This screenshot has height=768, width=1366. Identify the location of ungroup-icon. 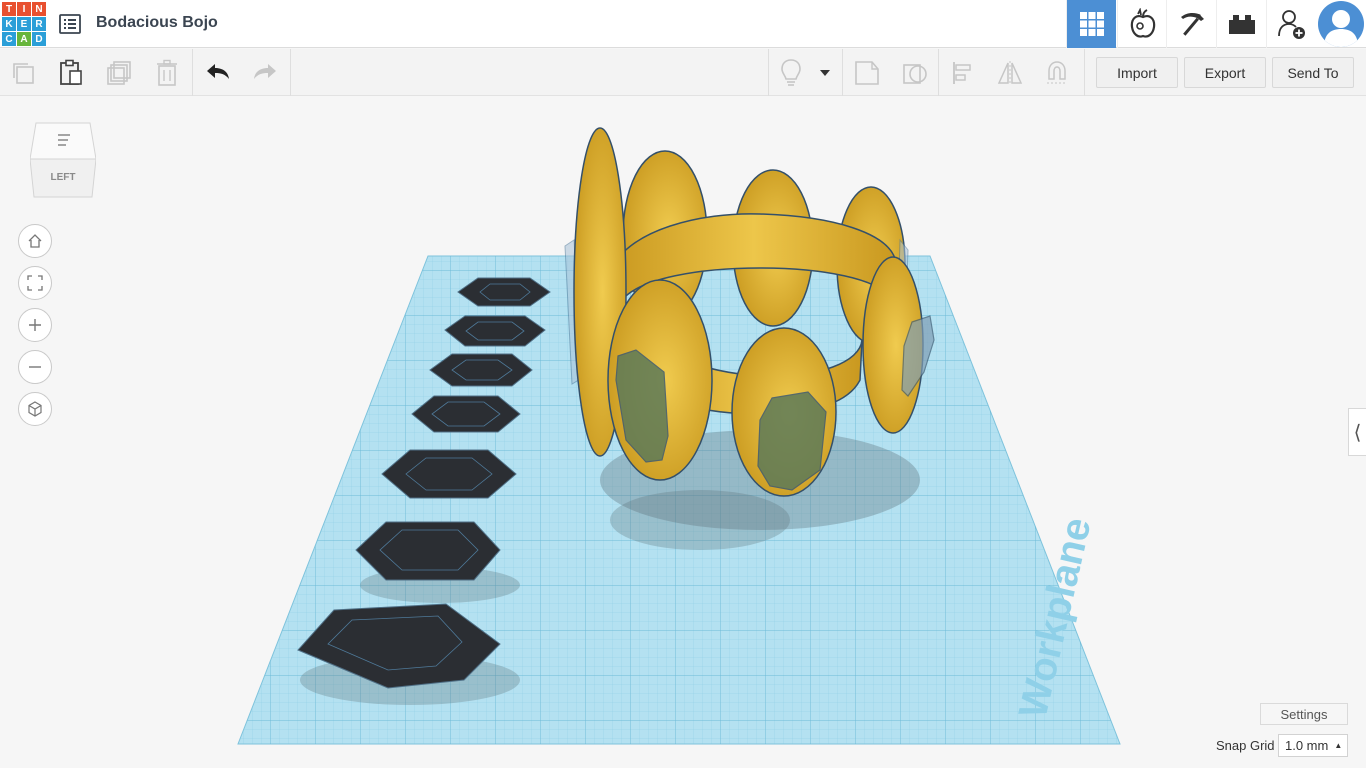
(915, 73).